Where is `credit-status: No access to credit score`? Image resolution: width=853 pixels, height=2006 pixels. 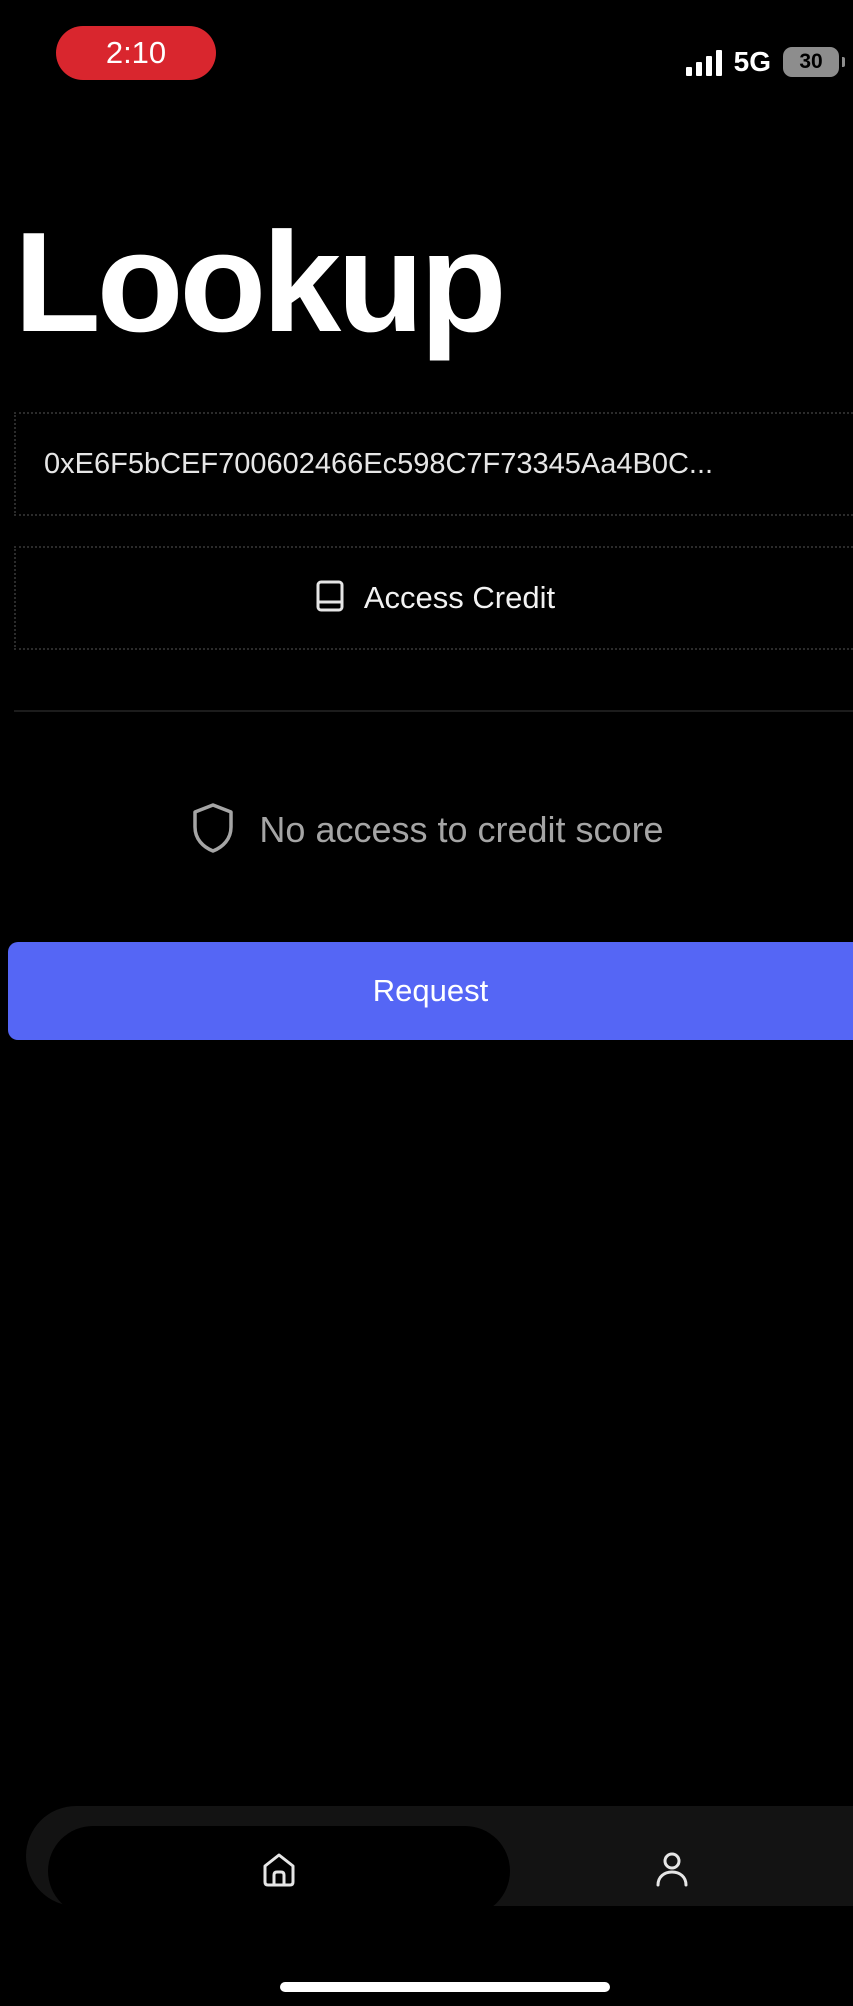 credit-status: No access to credit score is located at coordinates (426, 830).